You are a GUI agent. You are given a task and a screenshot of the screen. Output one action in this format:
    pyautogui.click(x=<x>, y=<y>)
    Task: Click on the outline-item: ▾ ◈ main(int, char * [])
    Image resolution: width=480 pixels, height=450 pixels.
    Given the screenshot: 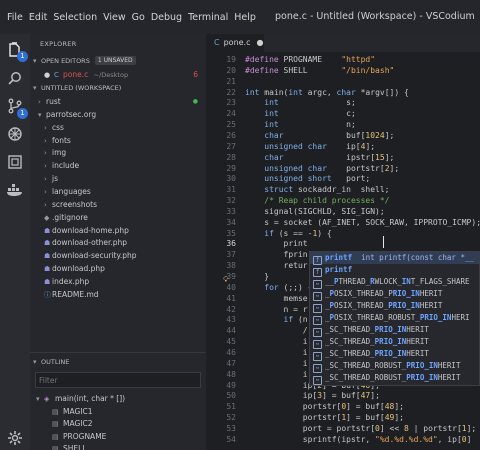 What is the action you would take?
    pyautogui.click(x=118, y=398)
    